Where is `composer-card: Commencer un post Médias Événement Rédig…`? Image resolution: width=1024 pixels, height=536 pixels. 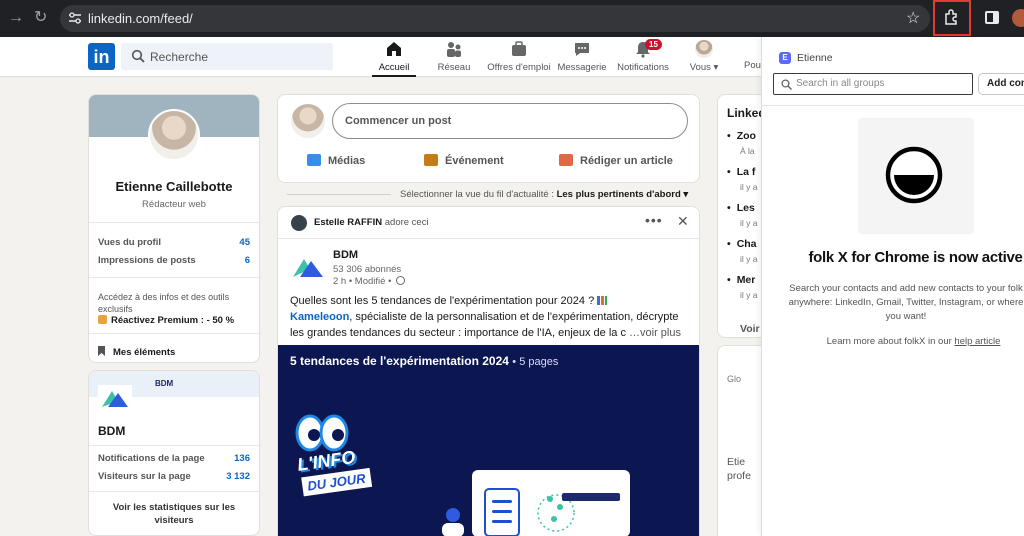 composer-card: Commencer un post Médias Événement Rédig… is located at coordinates (488, 138).